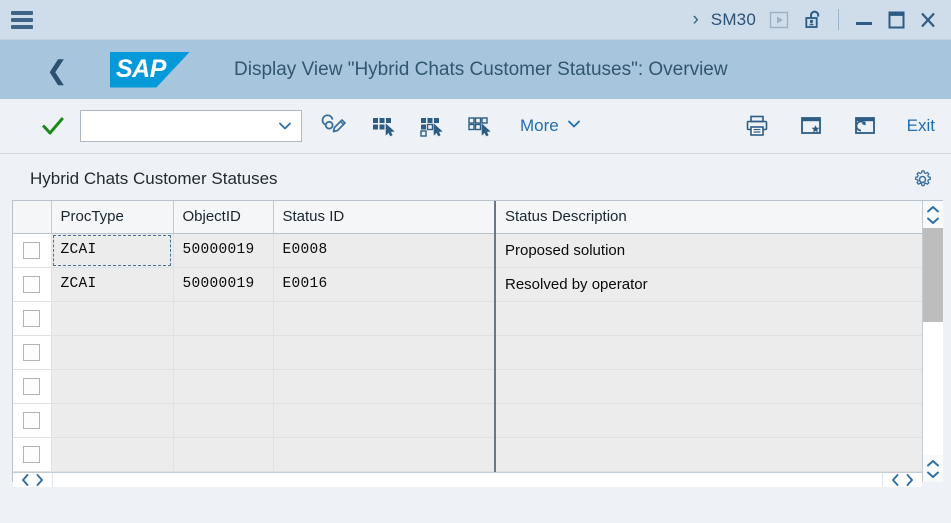 Image resolution: width=951 pixels, height=523 pixels. Describe the element at coordinates (708, 250) in the screenshot. I see `cell-description: Proposed solution` at that location.